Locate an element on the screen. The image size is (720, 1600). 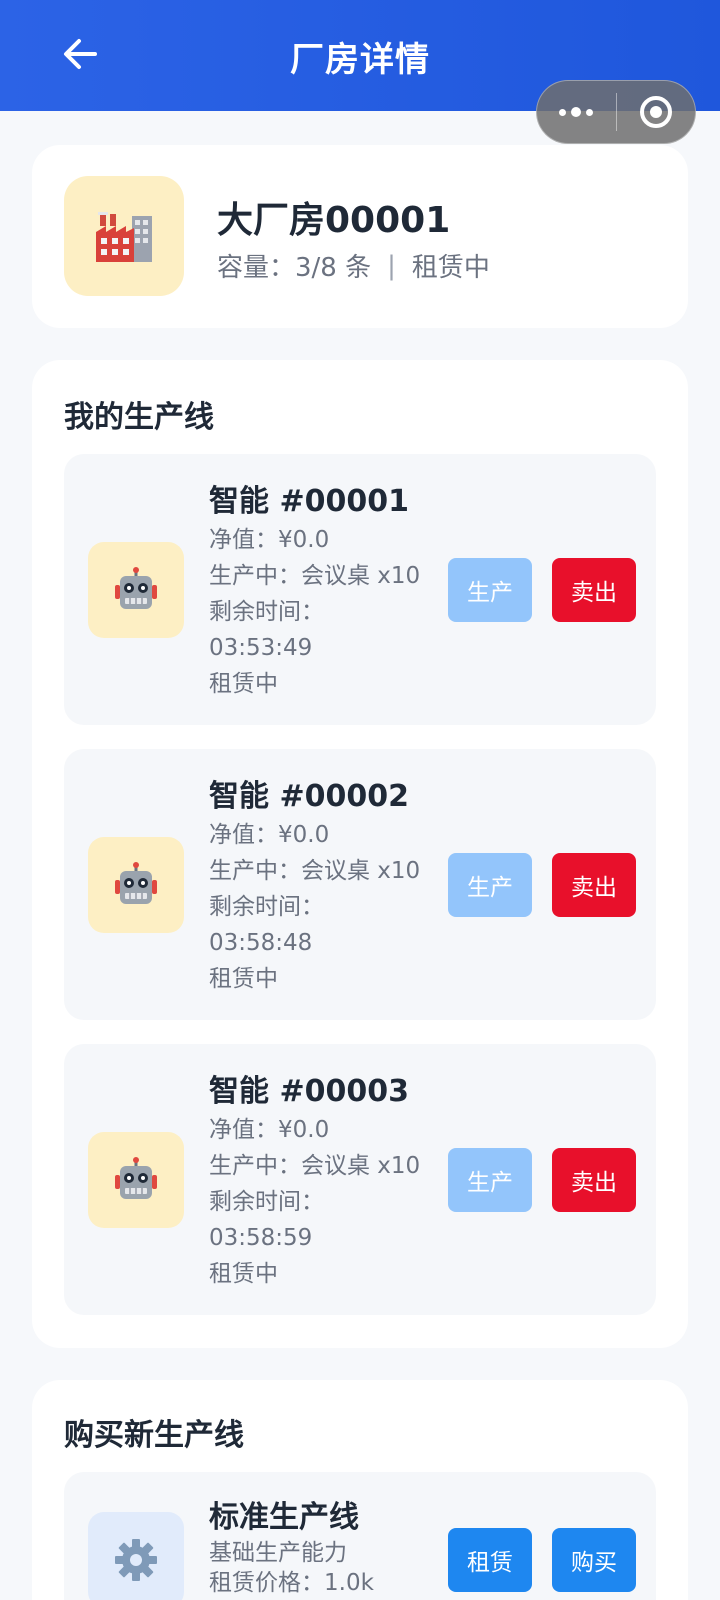
line-details: 净值：¥0.0 生产中：会议桌 x10 剩余时间： 03:53:49 租赁中 is located at coordinates (314, 612).